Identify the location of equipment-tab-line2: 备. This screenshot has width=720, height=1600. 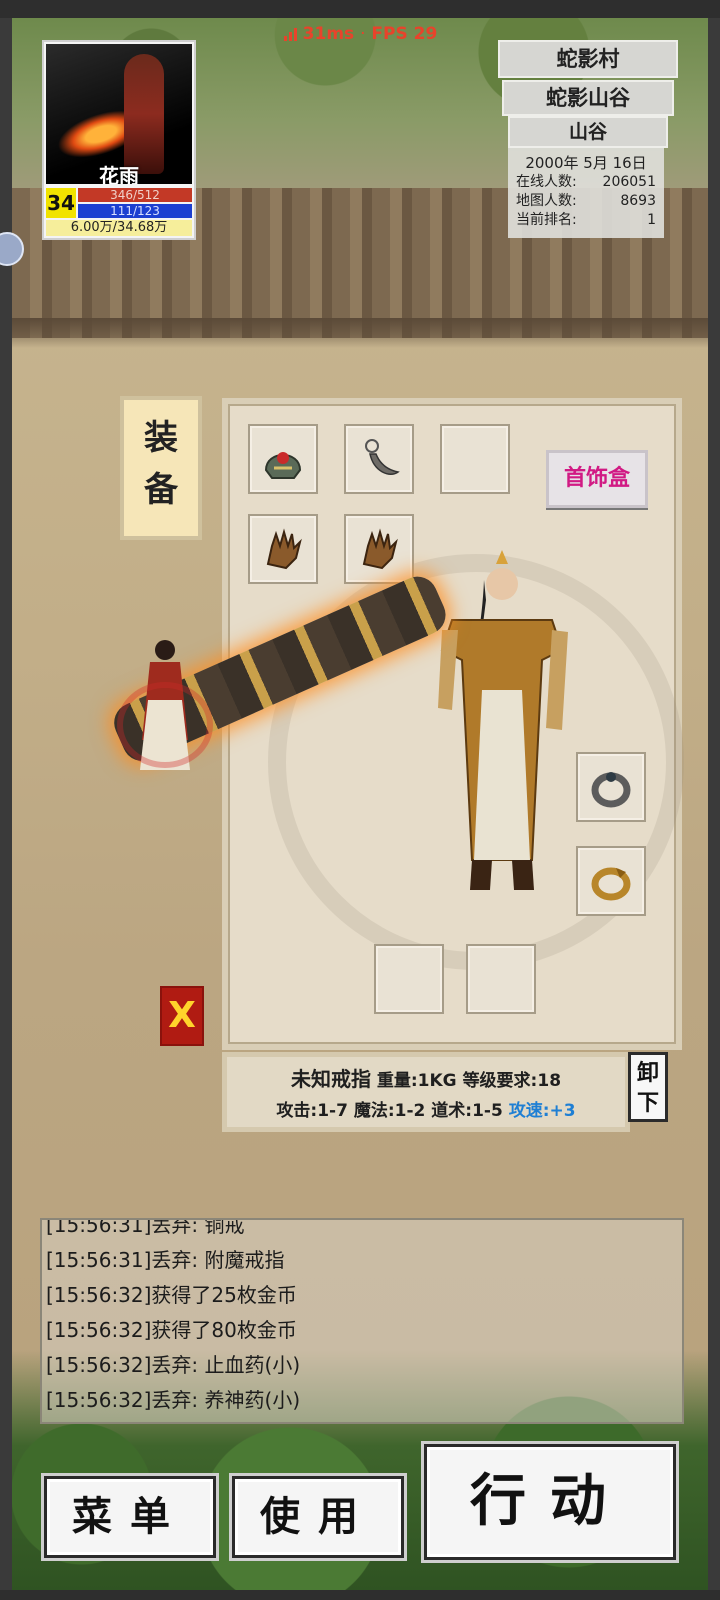
(161, 490).